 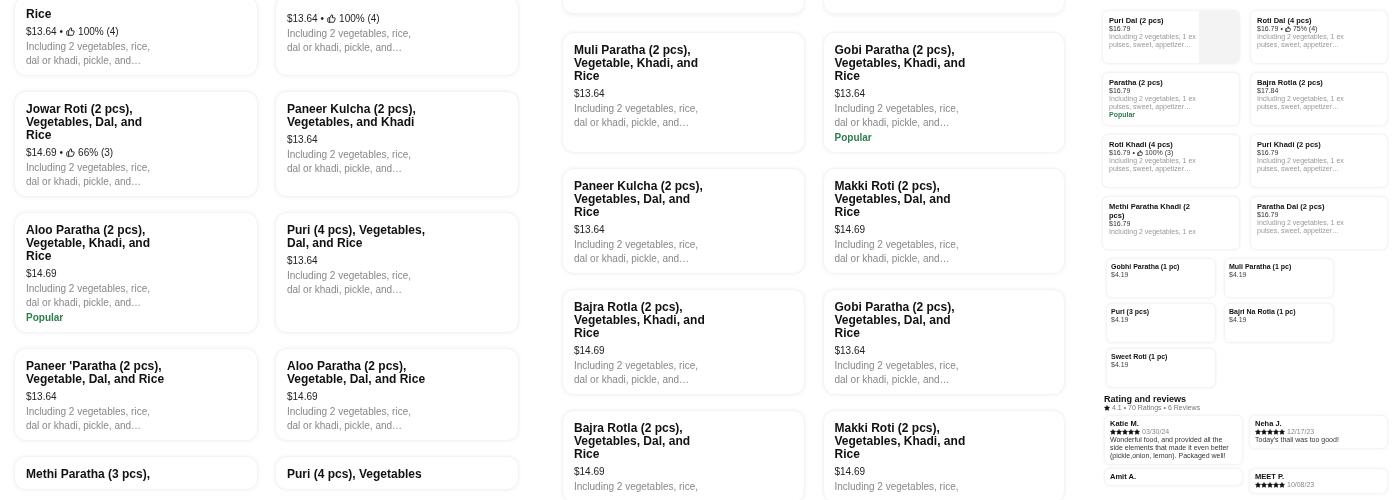 I want to click on item-rating: 66% (3), so click(x=96, y=152).